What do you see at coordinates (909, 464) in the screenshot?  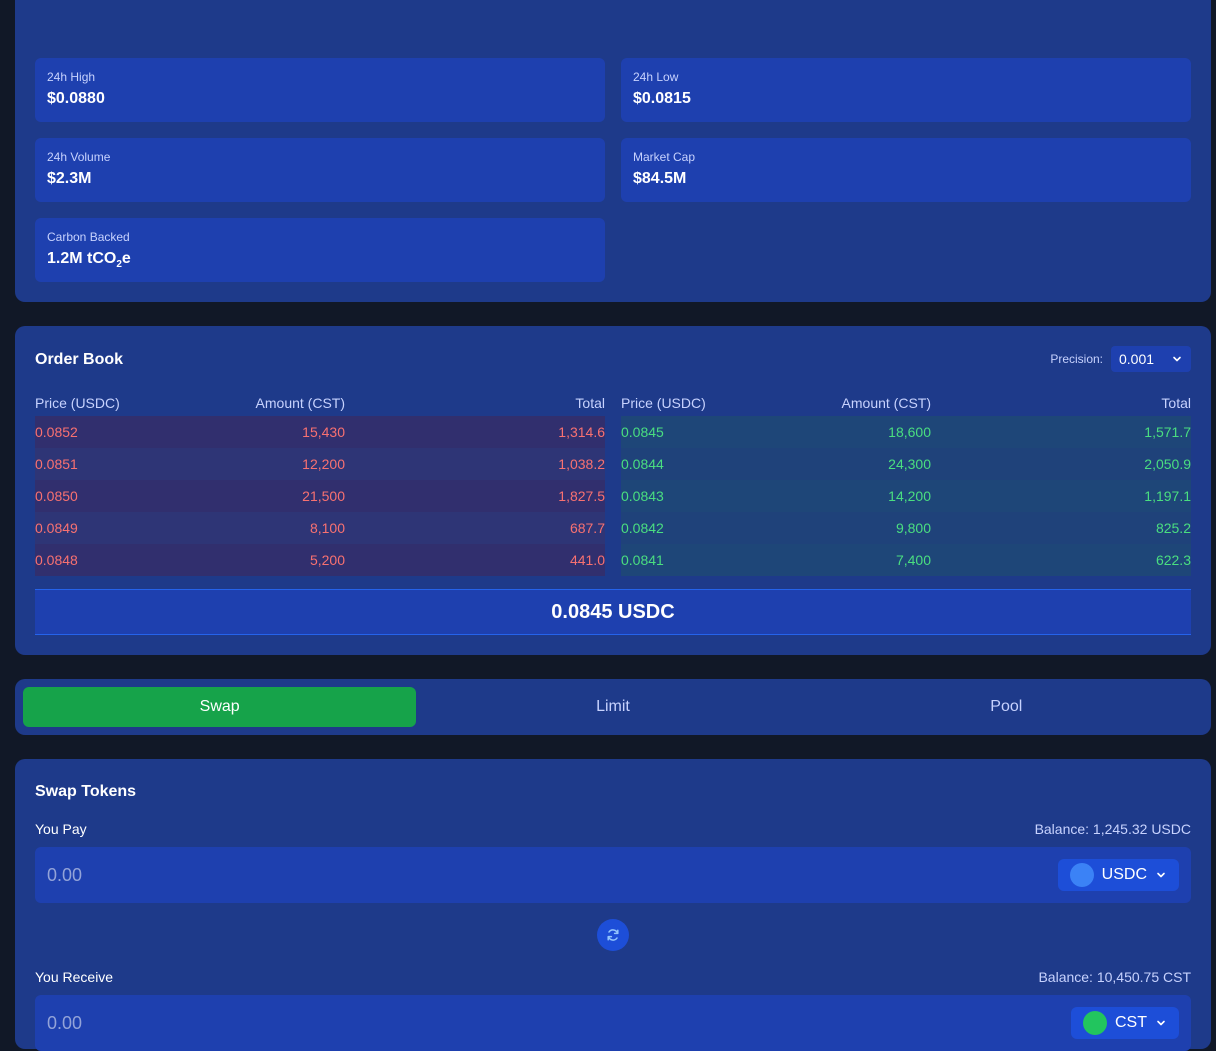 I see `bid-amount: 24,300` at bounding box center [909, 464].